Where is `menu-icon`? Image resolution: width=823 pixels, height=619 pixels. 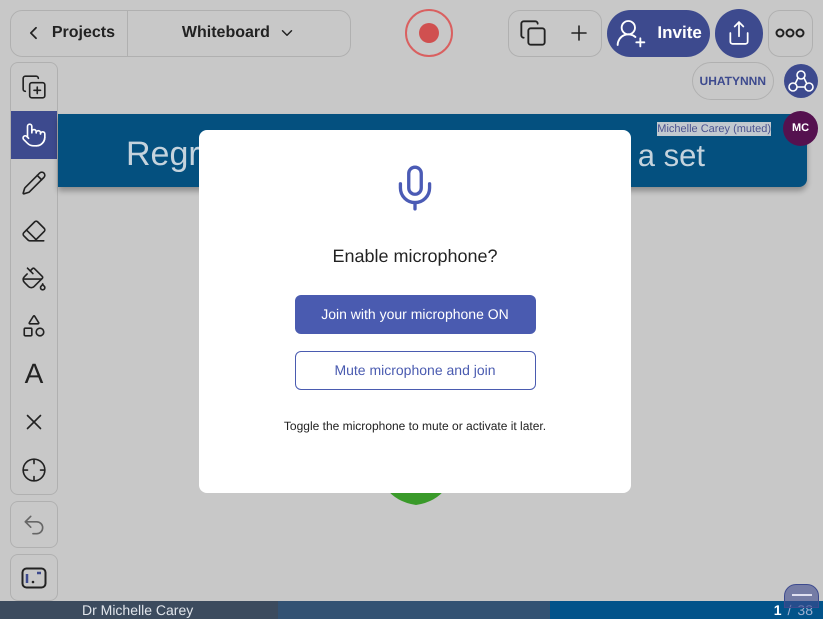
menu-icon is located at coordinates (802, 595).